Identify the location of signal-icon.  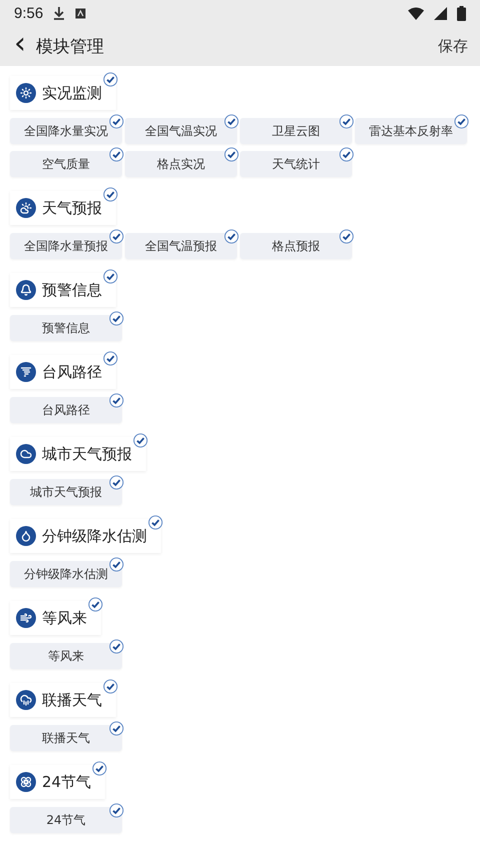
(440, 13).